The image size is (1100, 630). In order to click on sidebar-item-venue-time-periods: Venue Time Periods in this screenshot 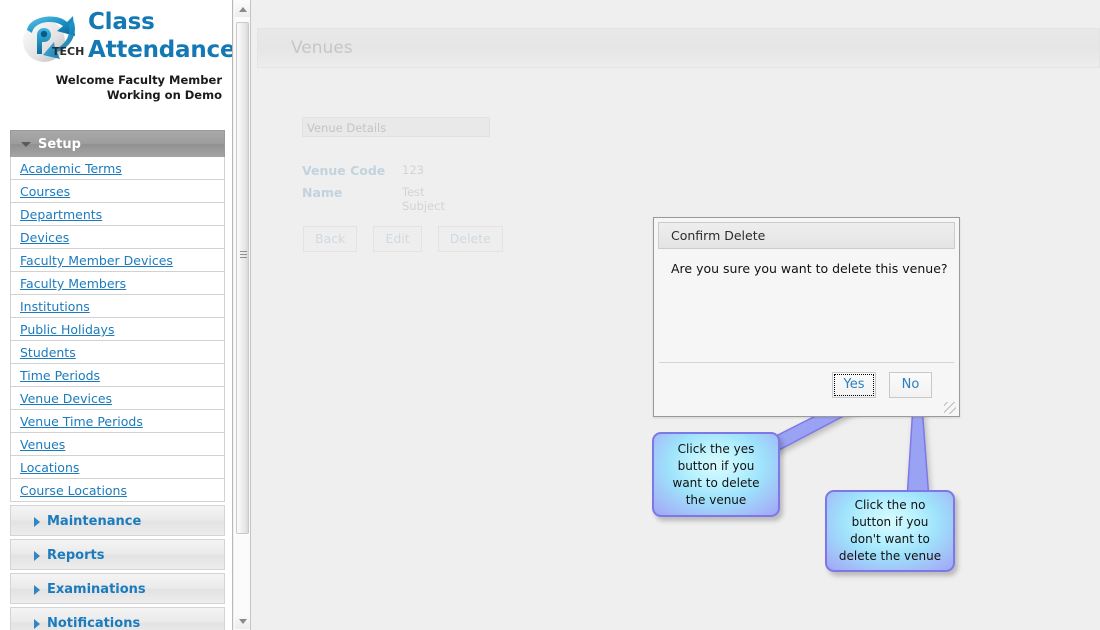, I will do `click(117, 421)`.